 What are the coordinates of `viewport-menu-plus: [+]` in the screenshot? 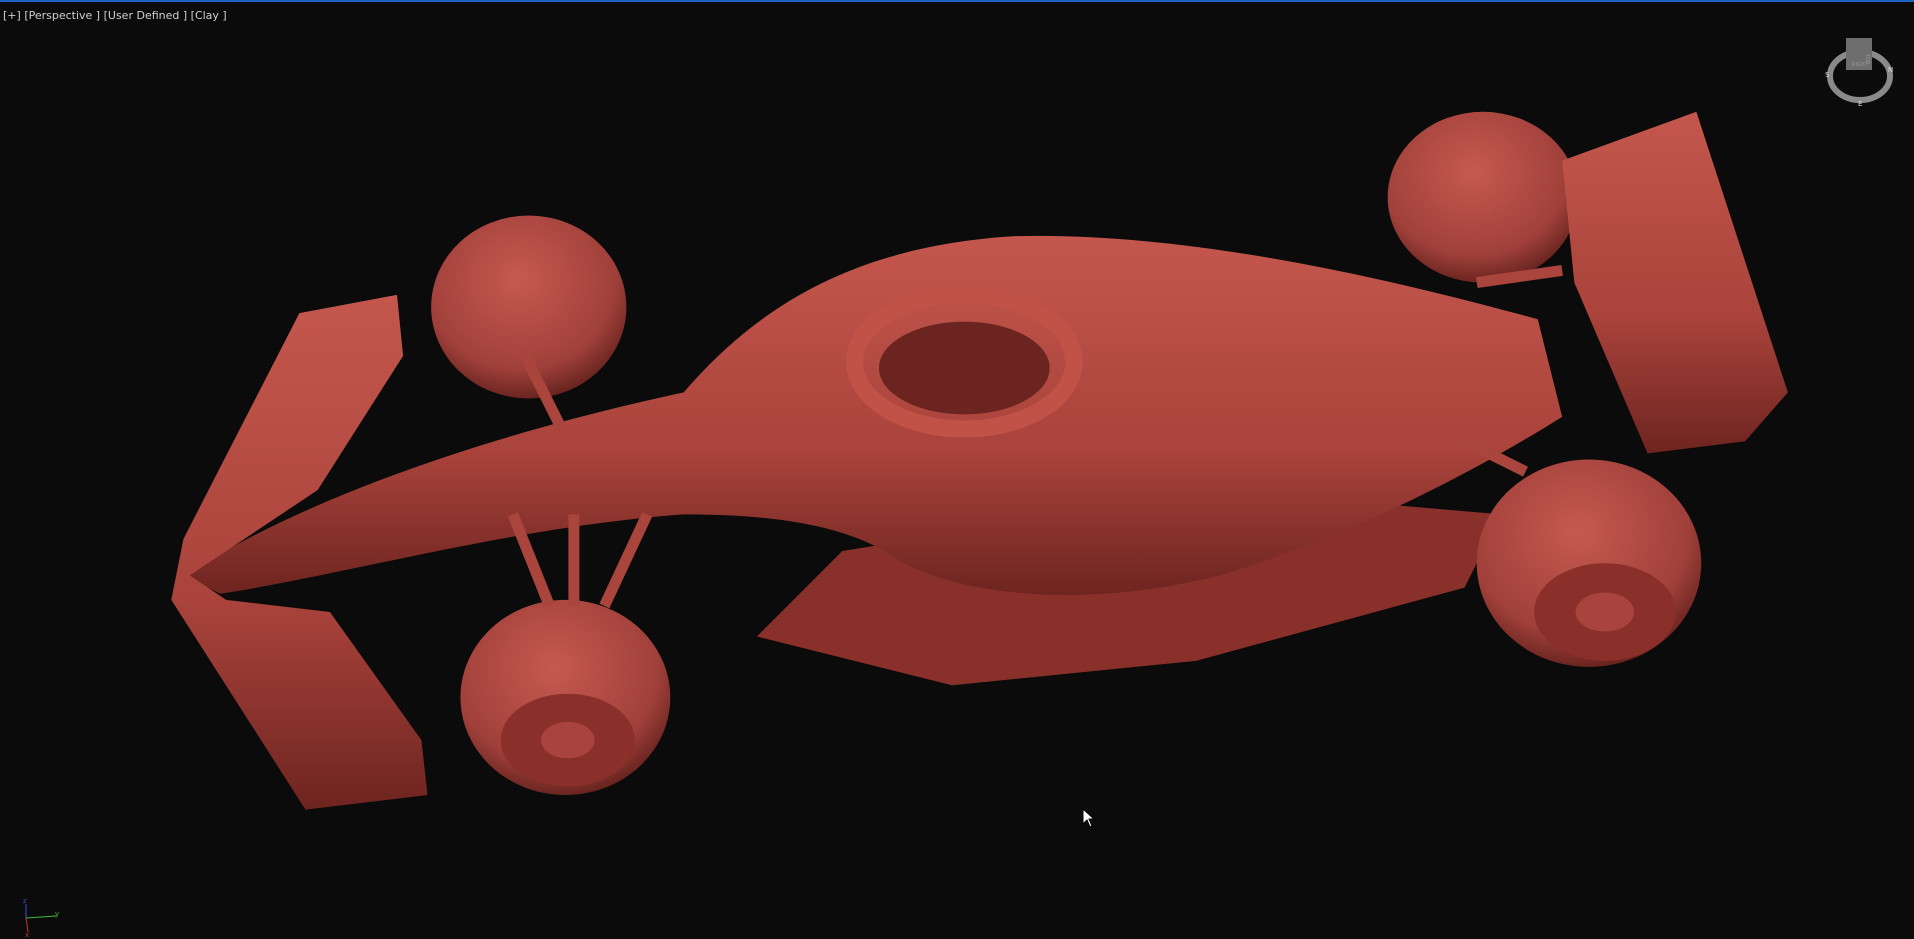 It's located at (12, 15).